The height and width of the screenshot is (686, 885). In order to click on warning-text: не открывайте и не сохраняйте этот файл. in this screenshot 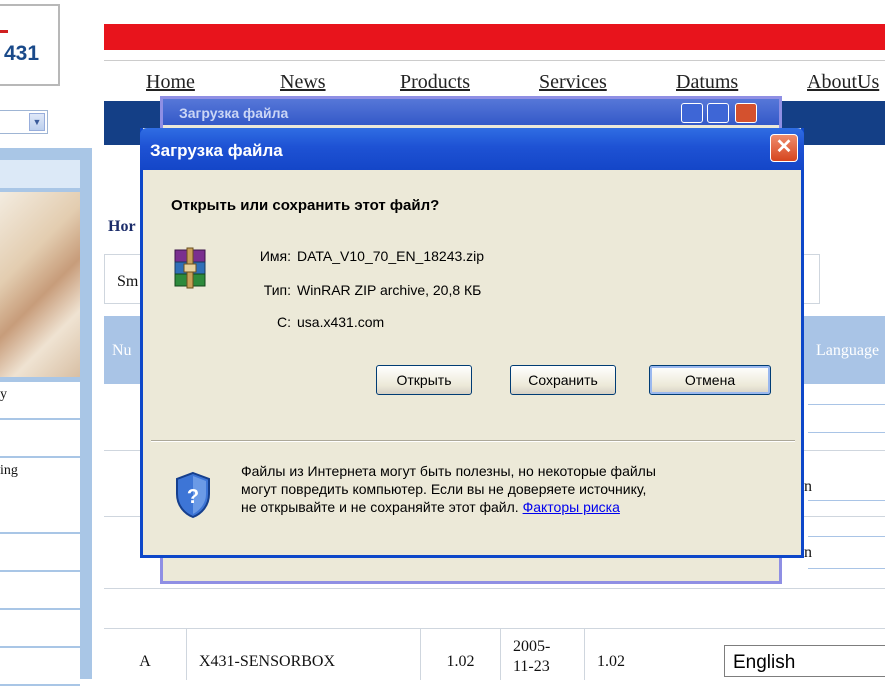, I will do `click(380, 507)`.